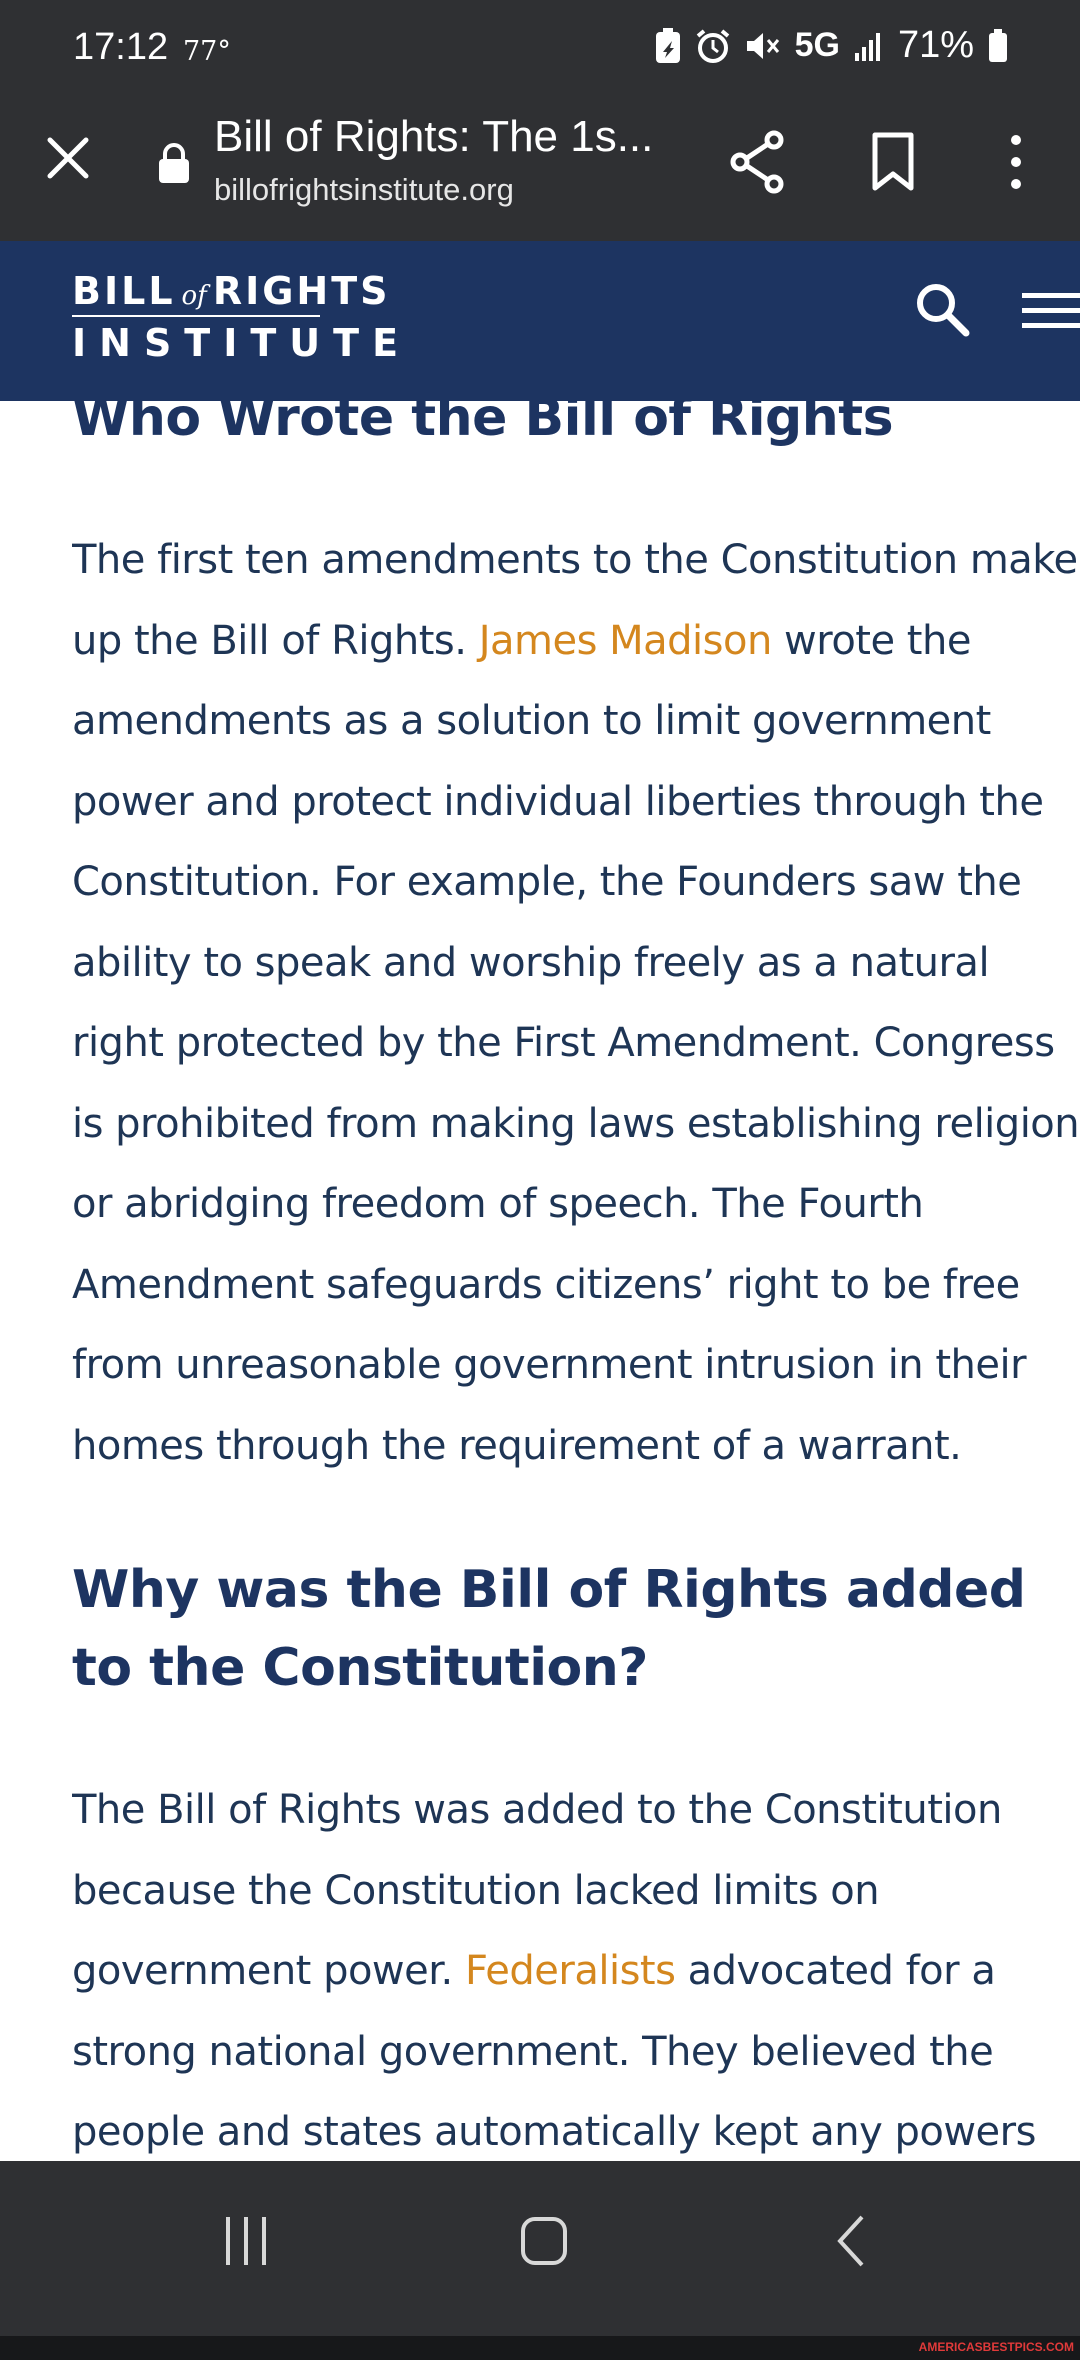 This screenshot has height=2360, width=1080. I want to click on mute-icon, so click(763, 46).